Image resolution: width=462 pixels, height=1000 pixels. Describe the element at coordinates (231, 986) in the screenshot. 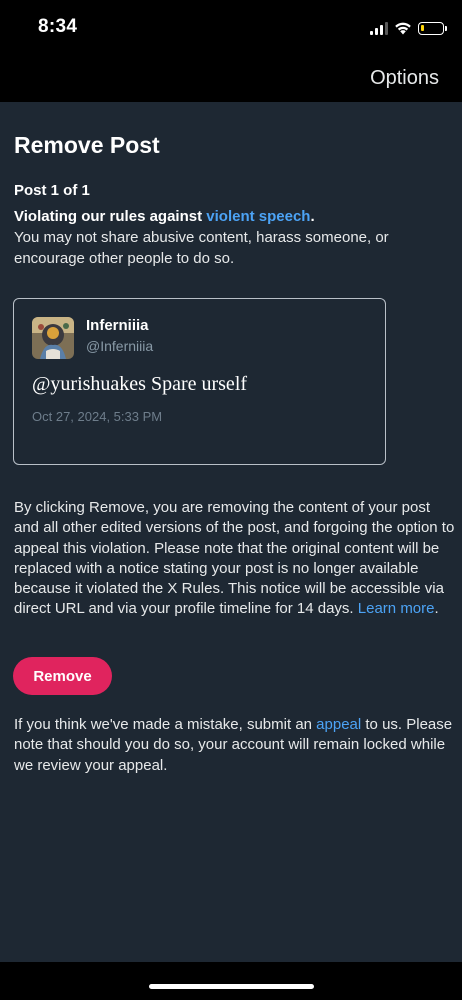

I see `home-indicator` at that location.